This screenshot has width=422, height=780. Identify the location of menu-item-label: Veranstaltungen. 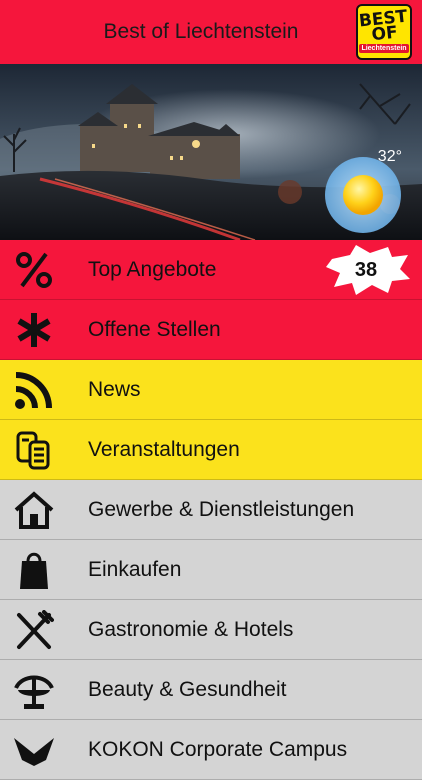
(164, 449).